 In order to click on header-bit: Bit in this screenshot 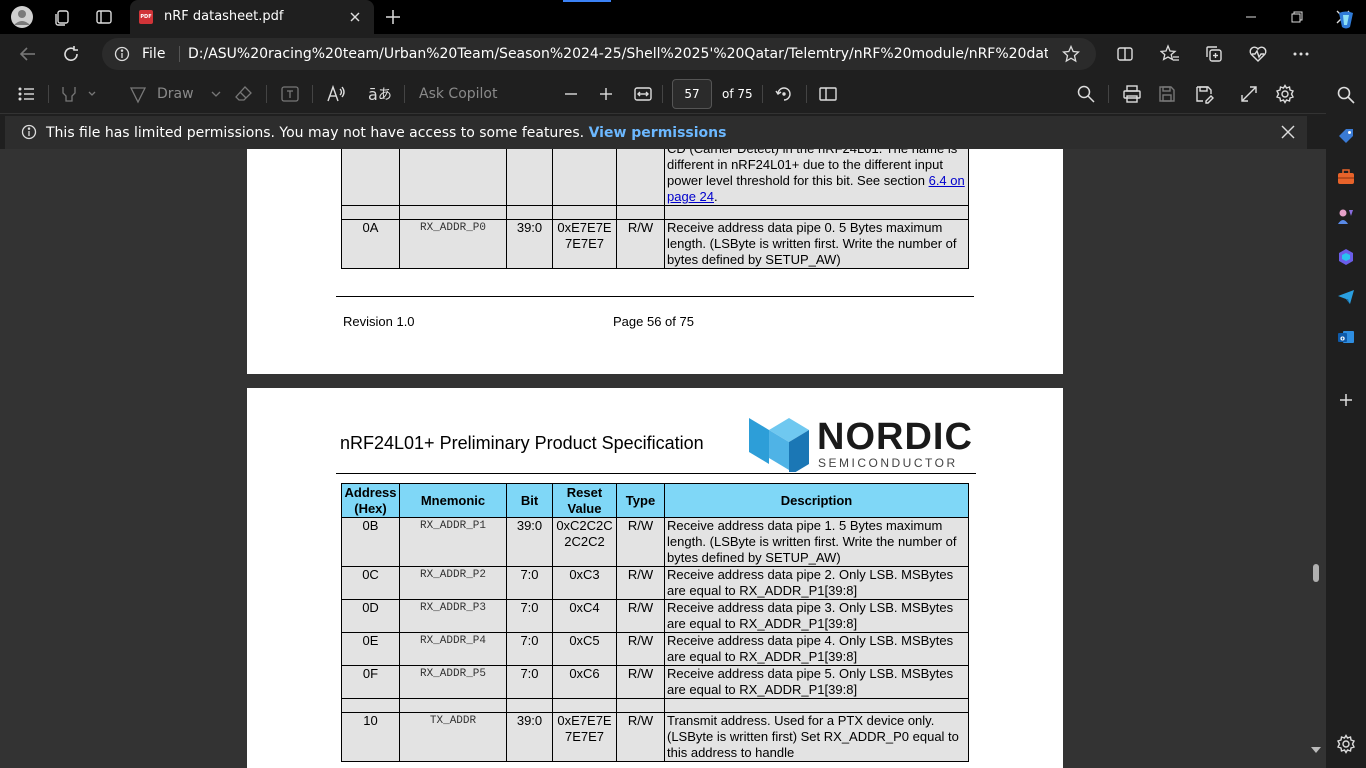, I will do `click(529, 500)`.